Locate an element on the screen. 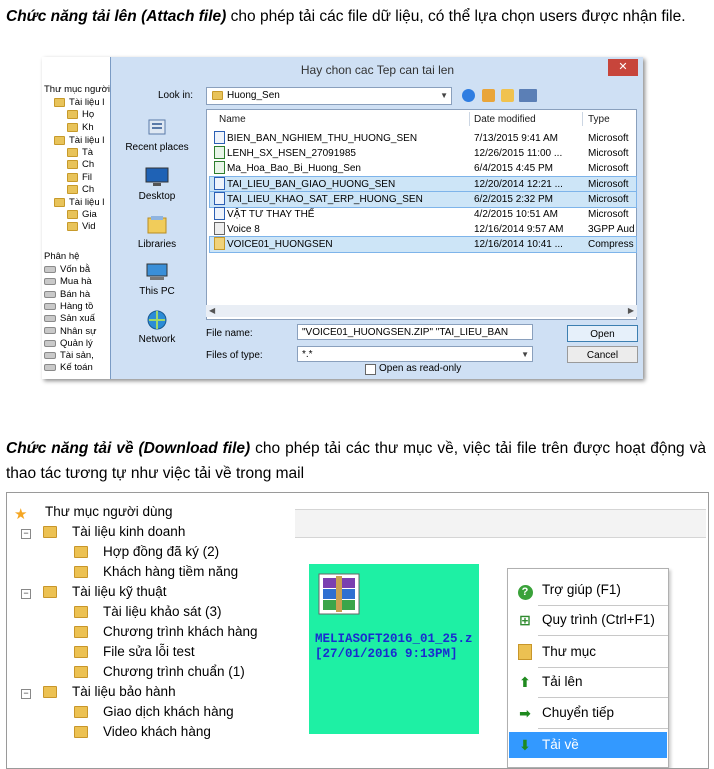  look-in-select: Huong_Sen ▼ is located at coordinates (329, 96).